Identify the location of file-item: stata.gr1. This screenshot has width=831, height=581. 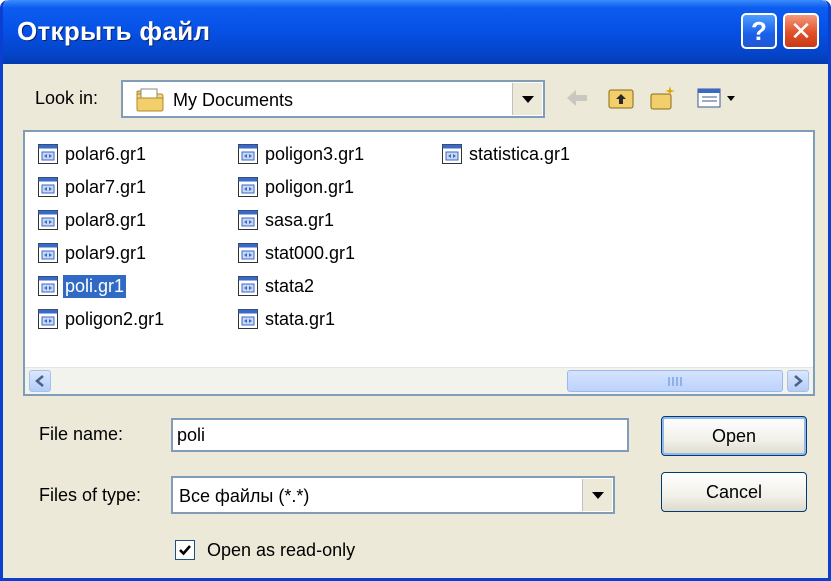
(287, 319).